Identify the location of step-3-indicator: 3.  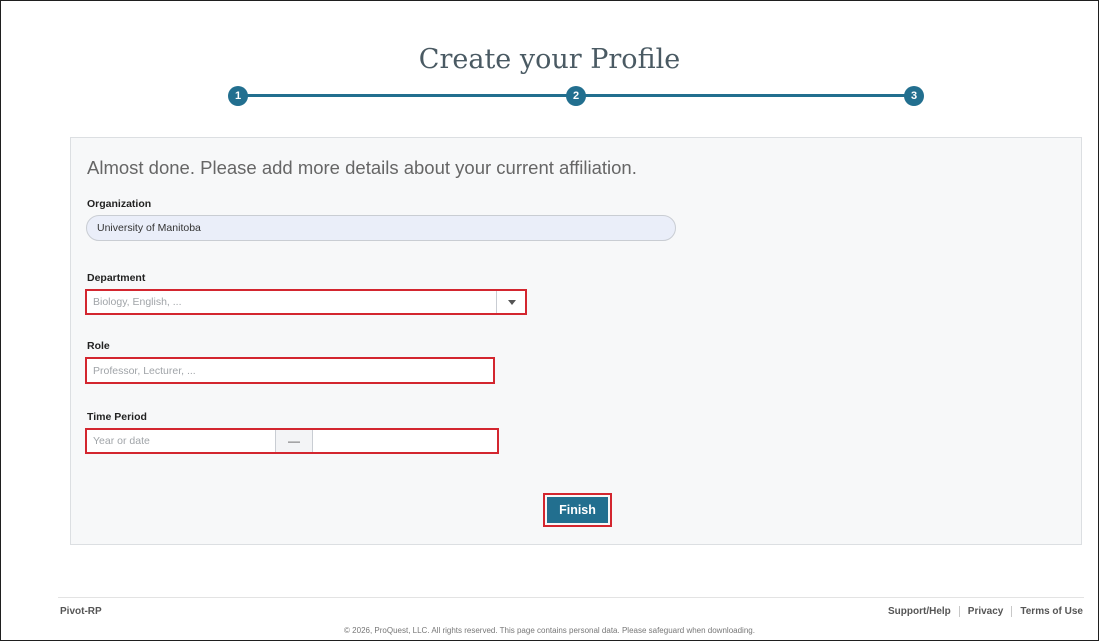
(914, 96).